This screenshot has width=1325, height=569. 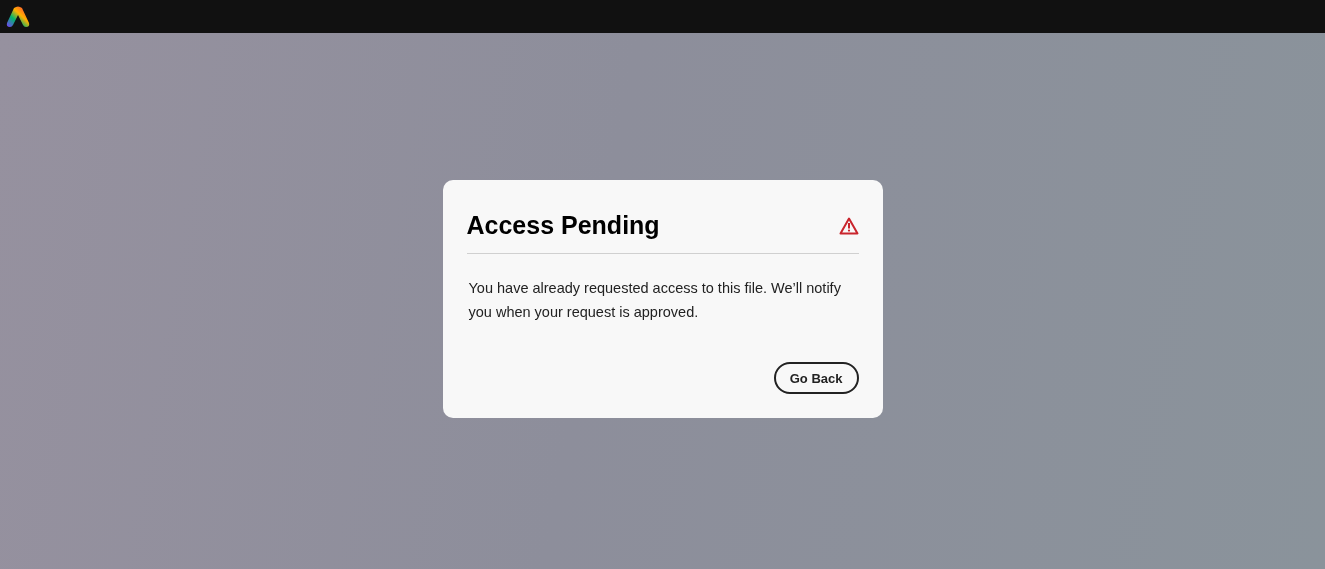 I want to click on dialog-message: You have already requested access to this file. We’ll notify you when your request is approved., so click(x=655, y=301).